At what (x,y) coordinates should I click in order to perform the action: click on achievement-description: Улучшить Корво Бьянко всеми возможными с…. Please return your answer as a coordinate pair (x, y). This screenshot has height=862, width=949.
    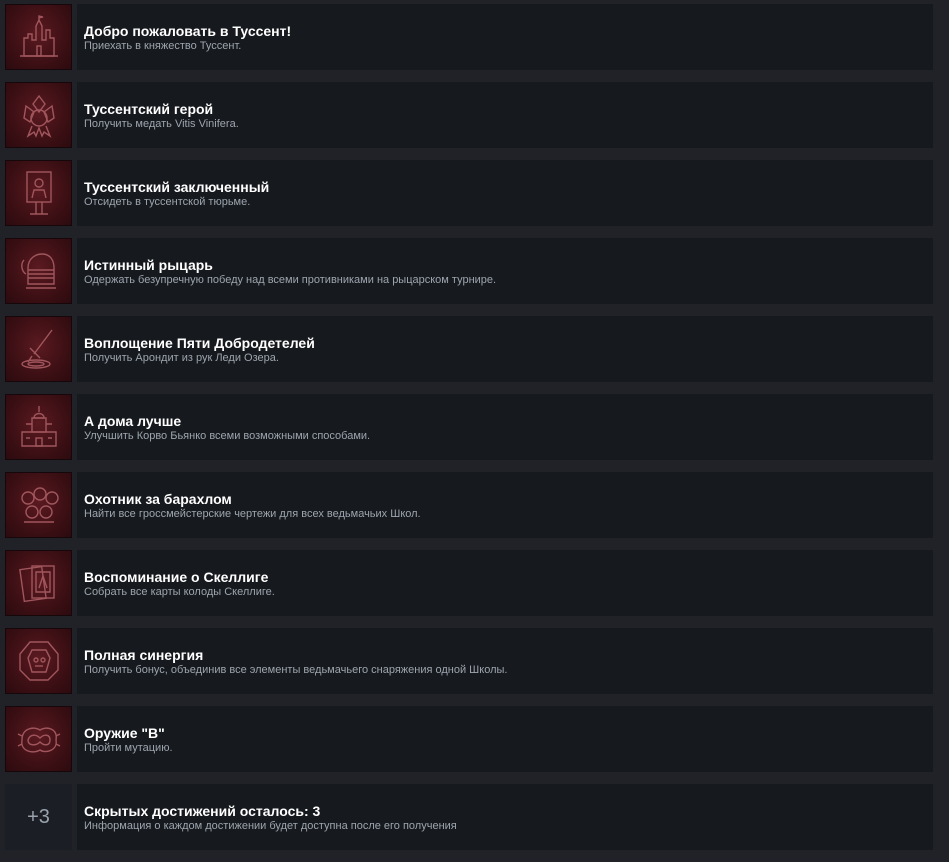
    Looking at the image, I should click on (227, 436).